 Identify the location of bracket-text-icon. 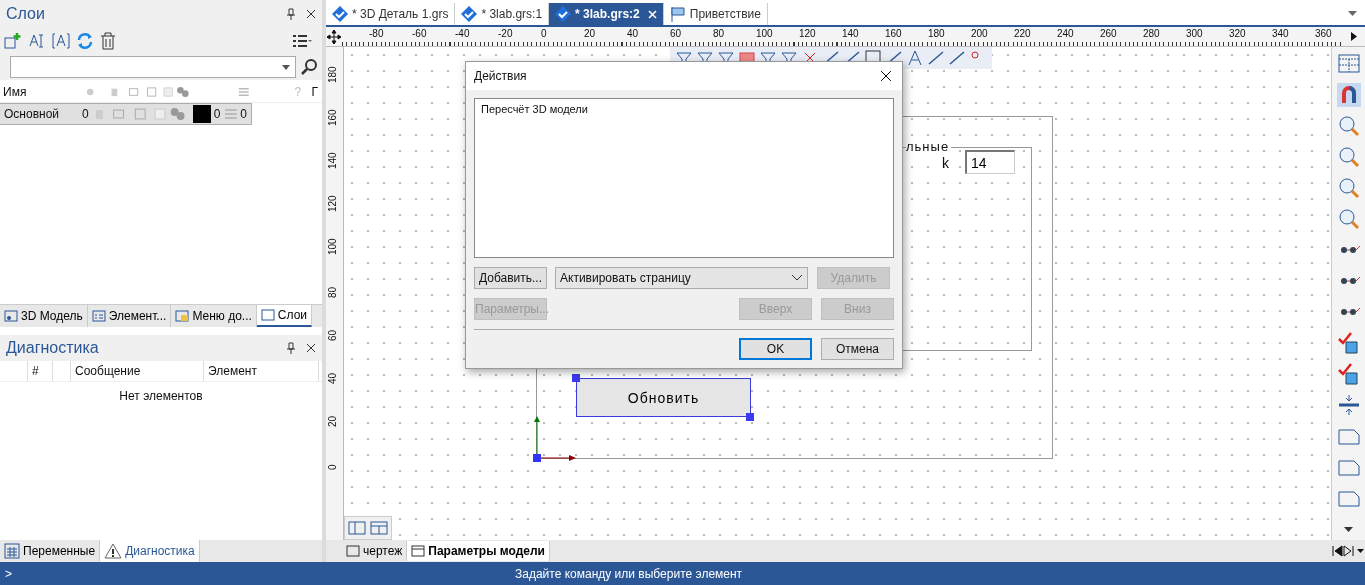
(61, 40).